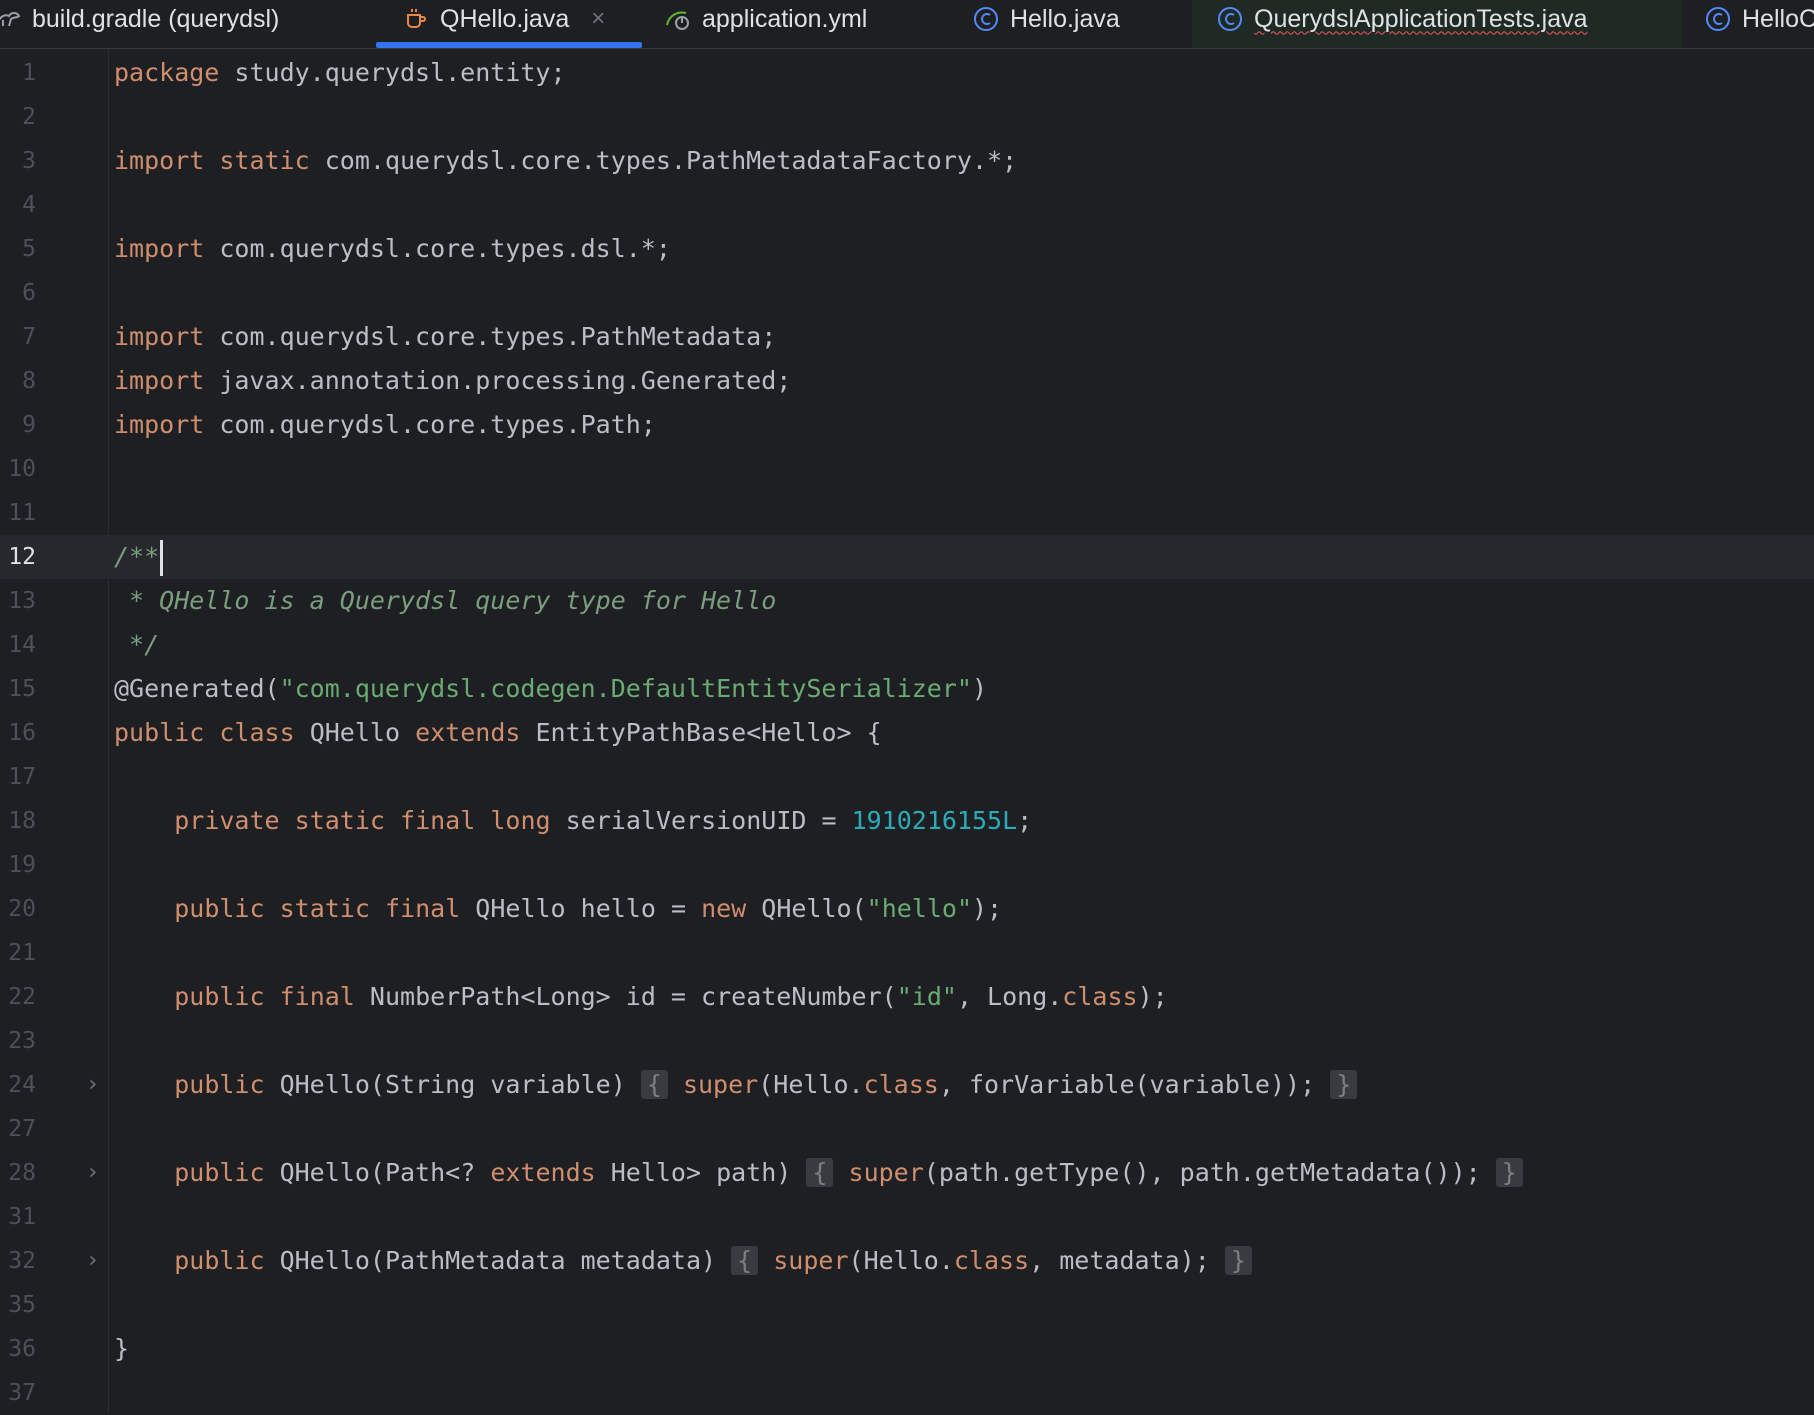 The height and width of the screenshot is (1415, 1814). What do you see at coordinates (1209, 1172) in the screenshot?
I see `code-token: (path.getType(), path.getMetadata());` at bounding box center [1209, 1172].